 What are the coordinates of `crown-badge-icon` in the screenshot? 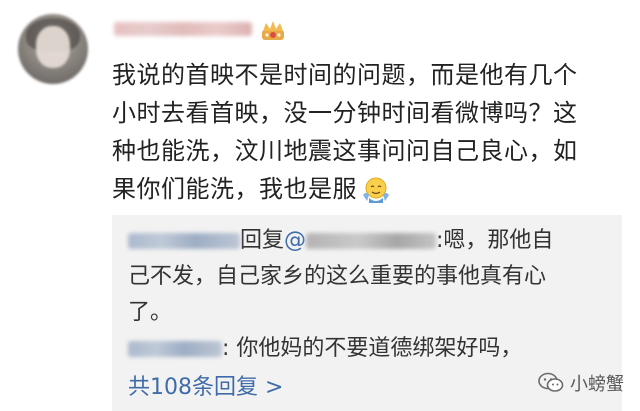 It's located at (273, 30).